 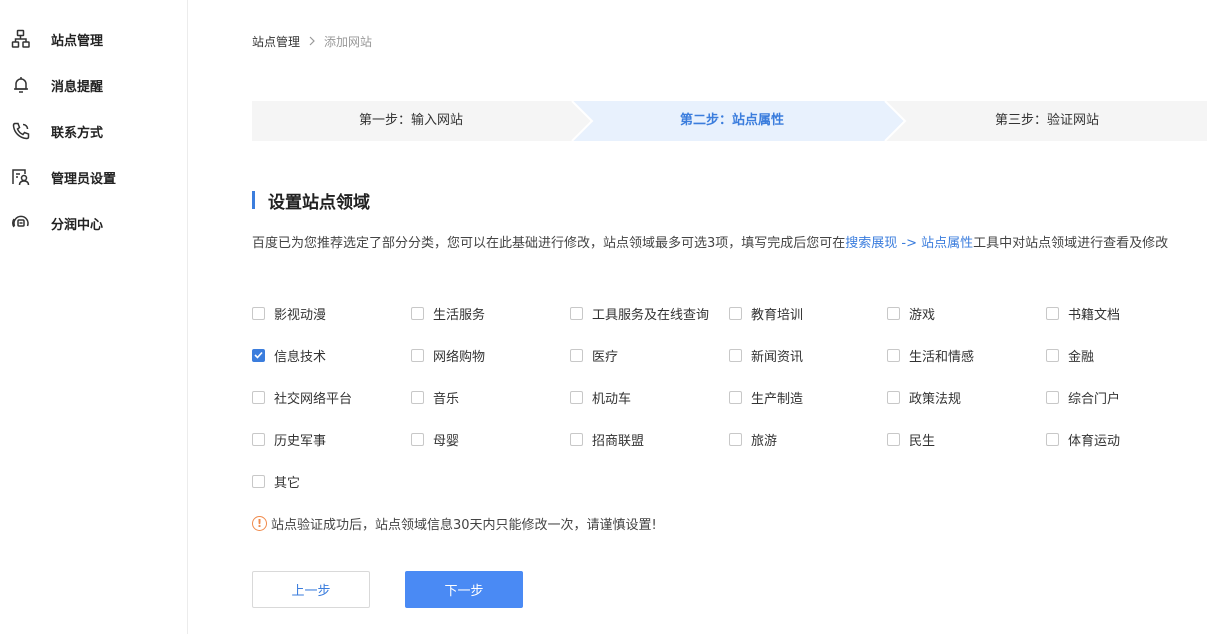 I want to click on category-label: 生活和情感, so click(x=942, y=357).